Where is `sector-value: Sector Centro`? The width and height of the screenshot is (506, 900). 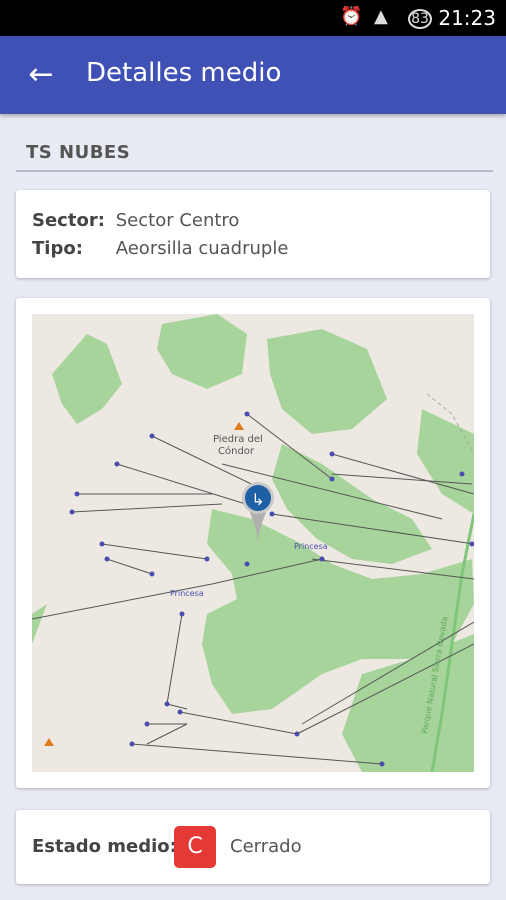
sector-value: Sector Centro is located at coordinates (177, 220).